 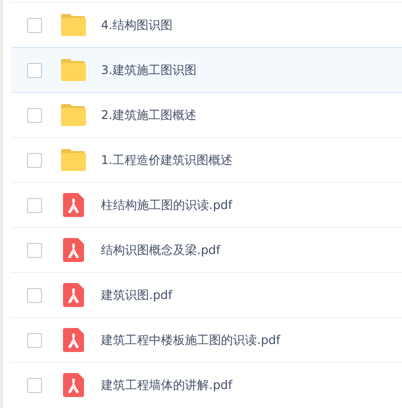 I want to click on file-name: 1.工程造价建筑识图概述, so click(x=166, y=160).